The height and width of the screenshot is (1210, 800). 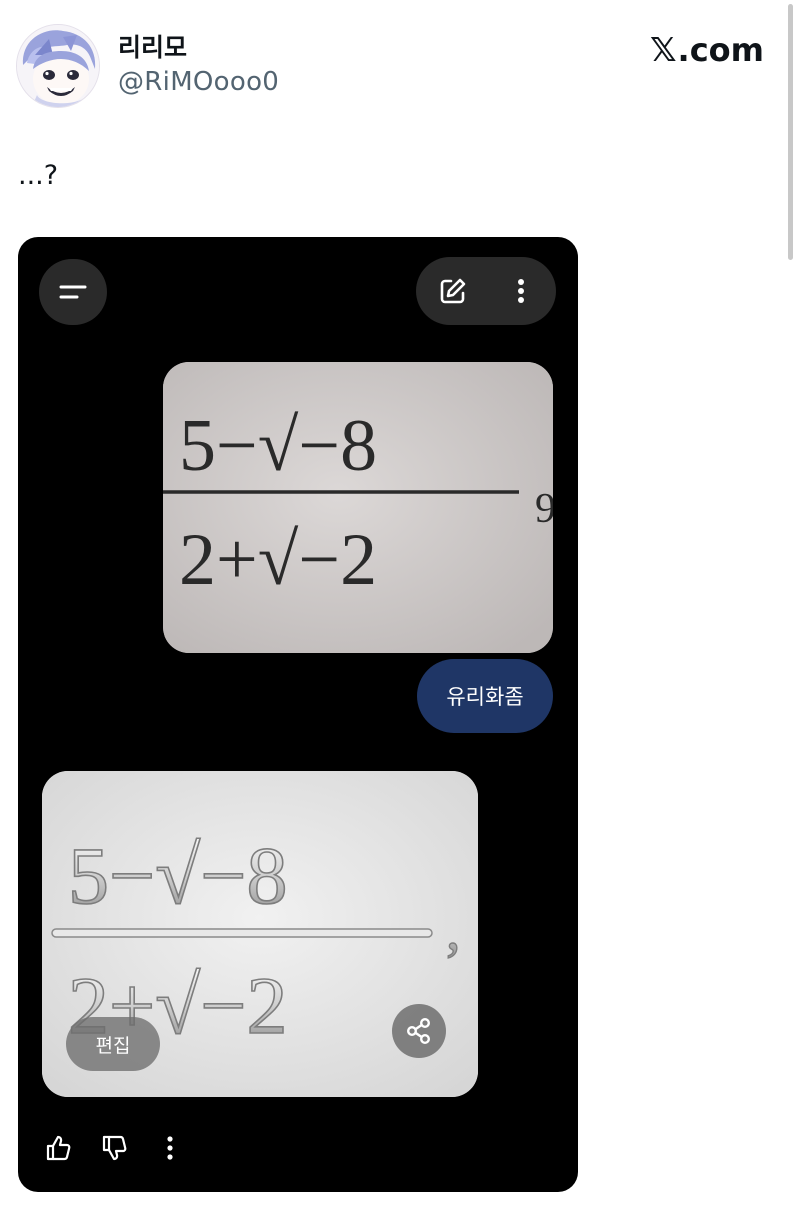 I want to click on thumbs-up-button, so click(x=58, y=1148).